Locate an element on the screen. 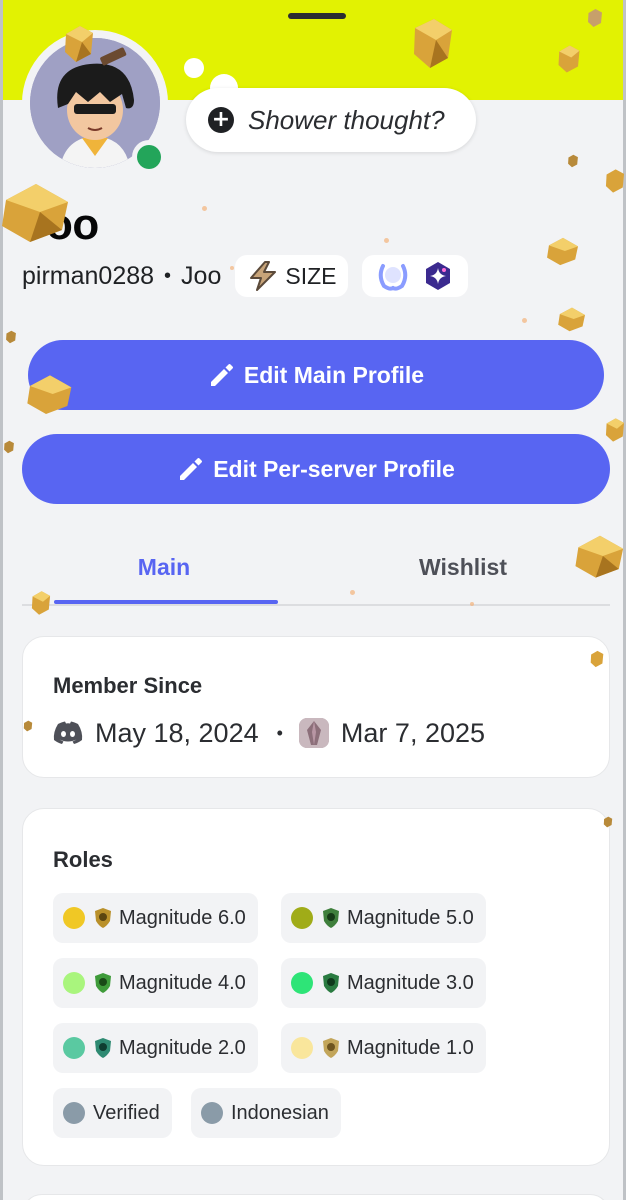 Image resolution: width=626 pixels, height=1200 pixels. role-pill: Magnitude 3.0 is located at coordinates (383, 983).